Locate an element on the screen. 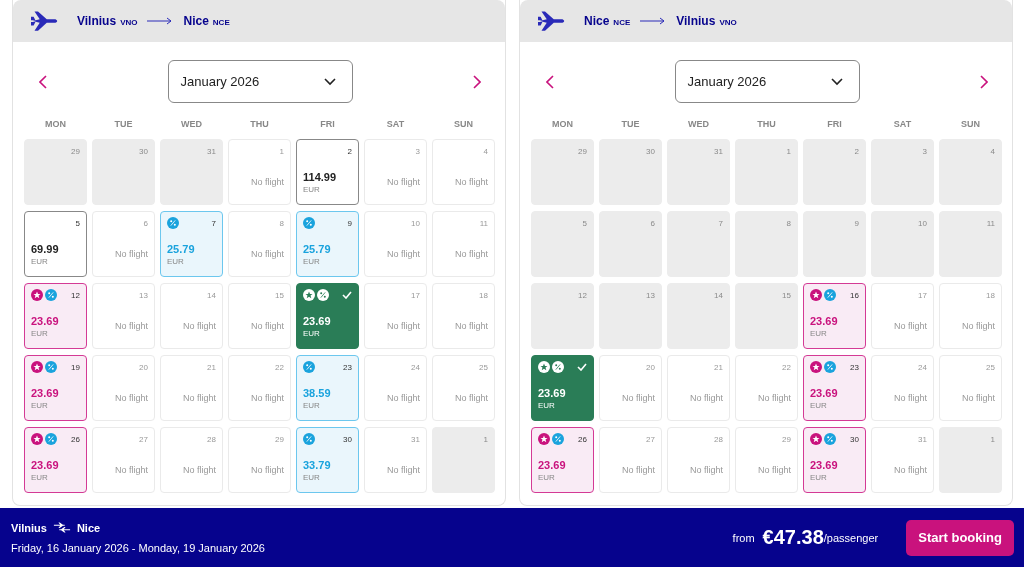 The height and width of the screenshot is (567, 1024). day-cell: 2 114.99 EUR is located at coordinates (327, 172).